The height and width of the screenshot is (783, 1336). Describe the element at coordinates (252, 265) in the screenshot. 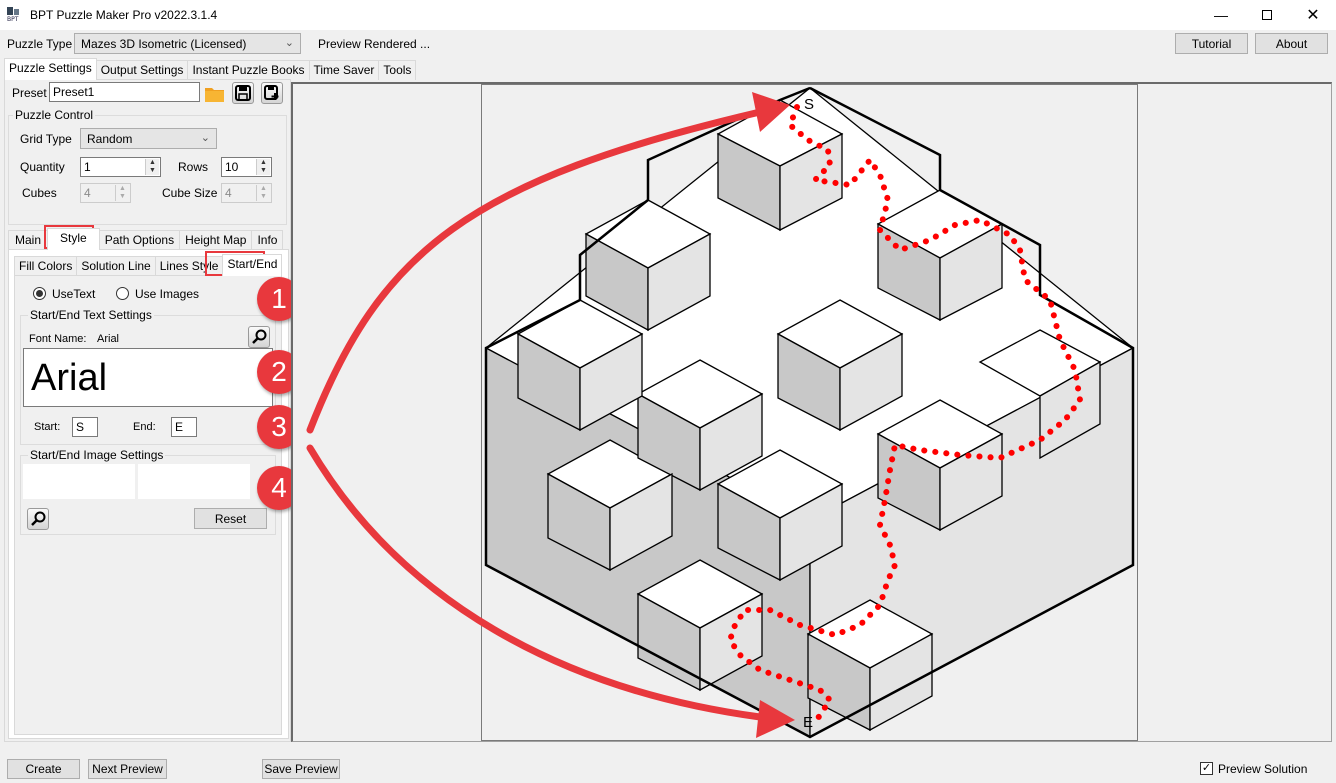

I see `tab-start-end: Start/End` at that location.